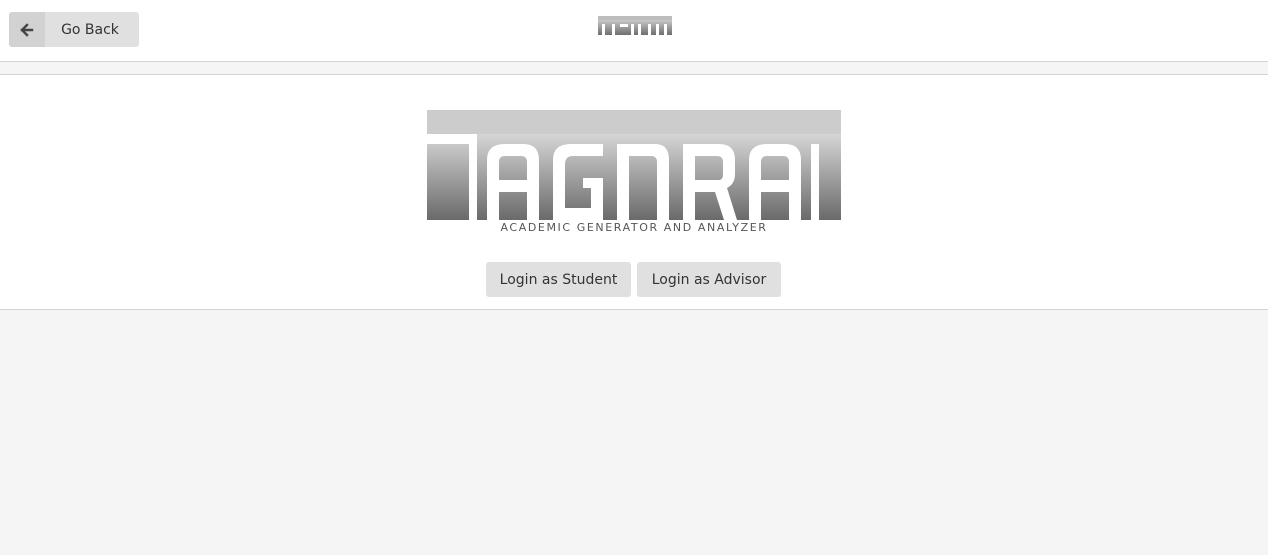  Describe the element at coordinates (634, 68) in the screenshot. I see `separator-band` at that location.